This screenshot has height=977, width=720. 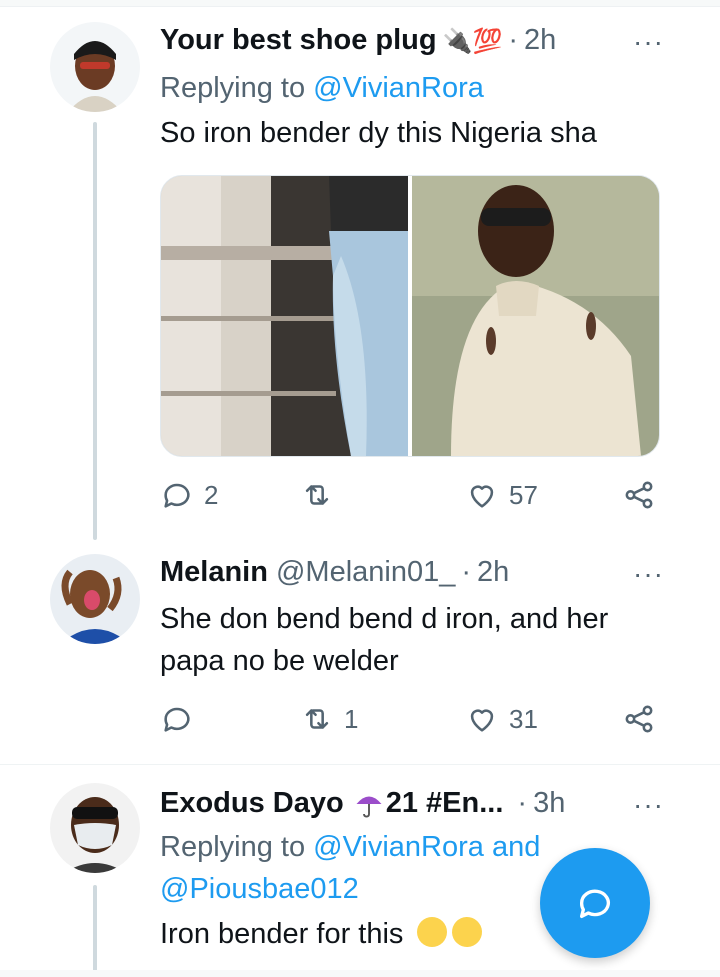 I want to click on mention-link: @Piousbae012, so click(x=259, y=889).